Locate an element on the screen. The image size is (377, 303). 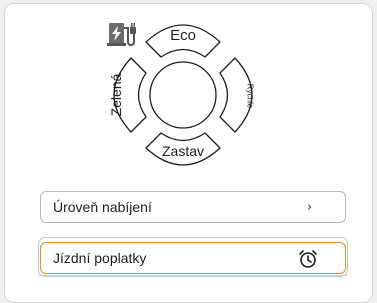
dial-label-fast: Rychle is located at coordinates (250, 96).